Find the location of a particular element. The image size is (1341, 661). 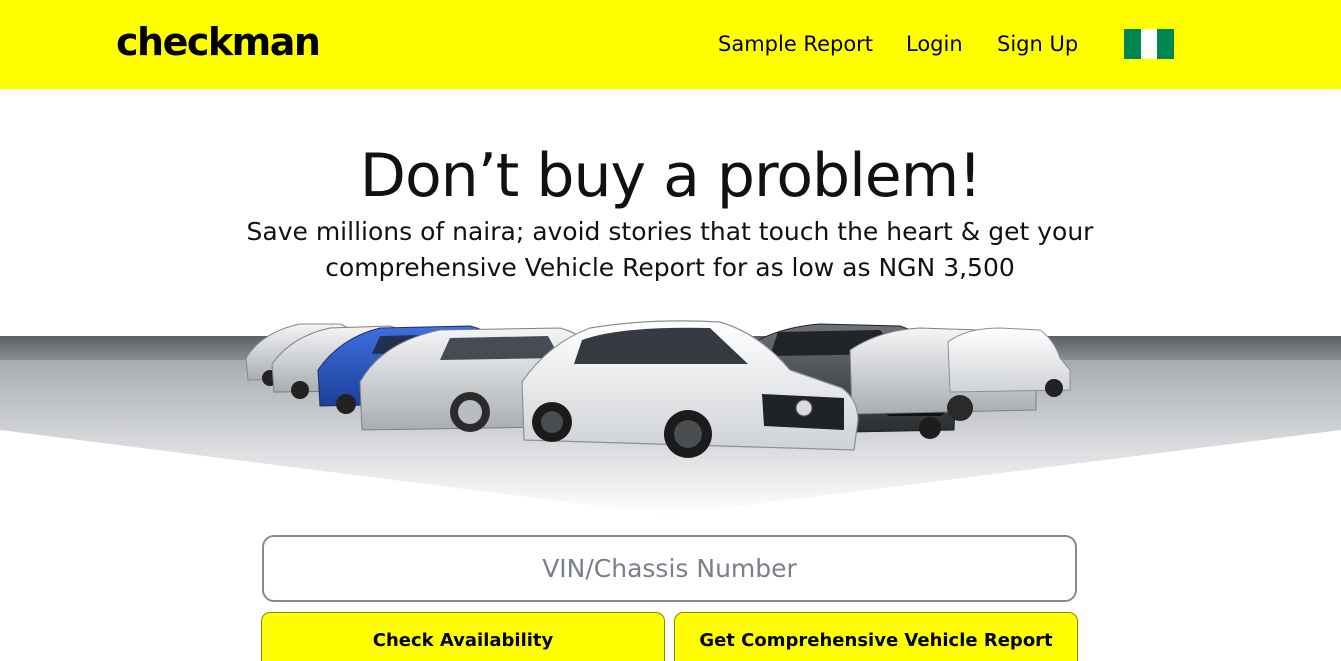

flag-white-band is located at coordinates (1149, 44).